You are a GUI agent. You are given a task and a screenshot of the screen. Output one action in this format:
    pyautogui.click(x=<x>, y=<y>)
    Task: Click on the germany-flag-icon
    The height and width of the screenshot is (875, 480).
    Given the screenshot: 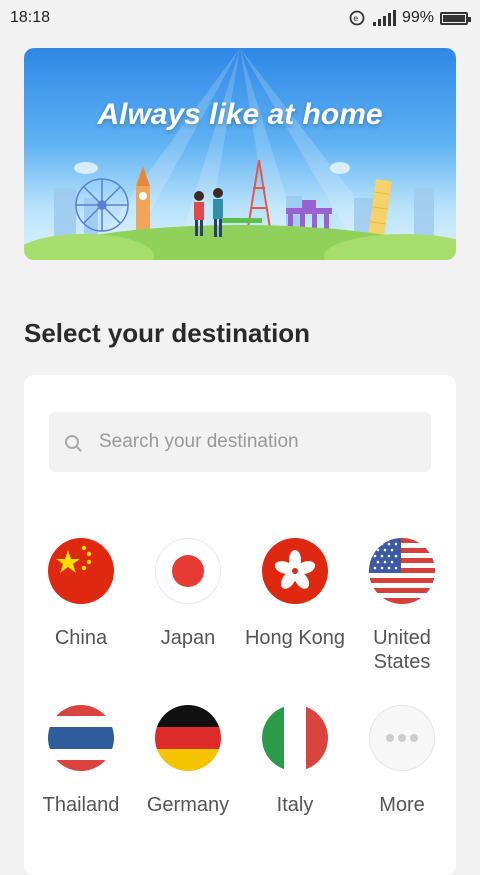 What is the action you would take?
    pyautogui.click(x=188, y=738)
    